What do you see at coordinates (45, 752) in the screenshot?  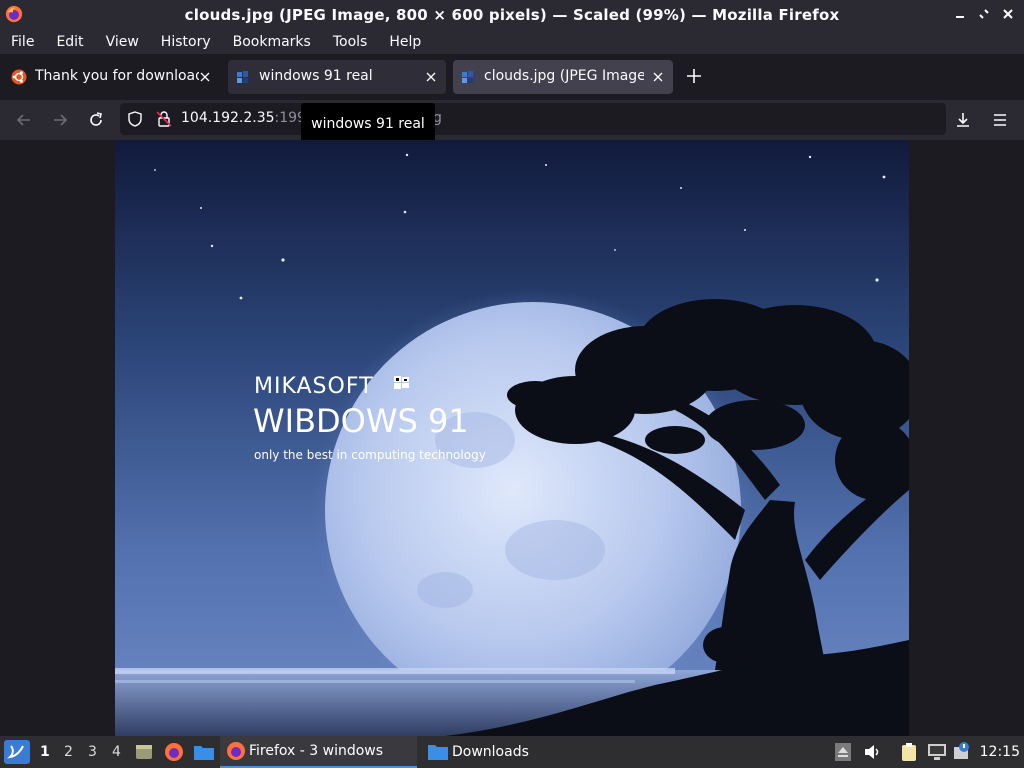 I see `workspace-1: 1` at bounding box center [45, 752].